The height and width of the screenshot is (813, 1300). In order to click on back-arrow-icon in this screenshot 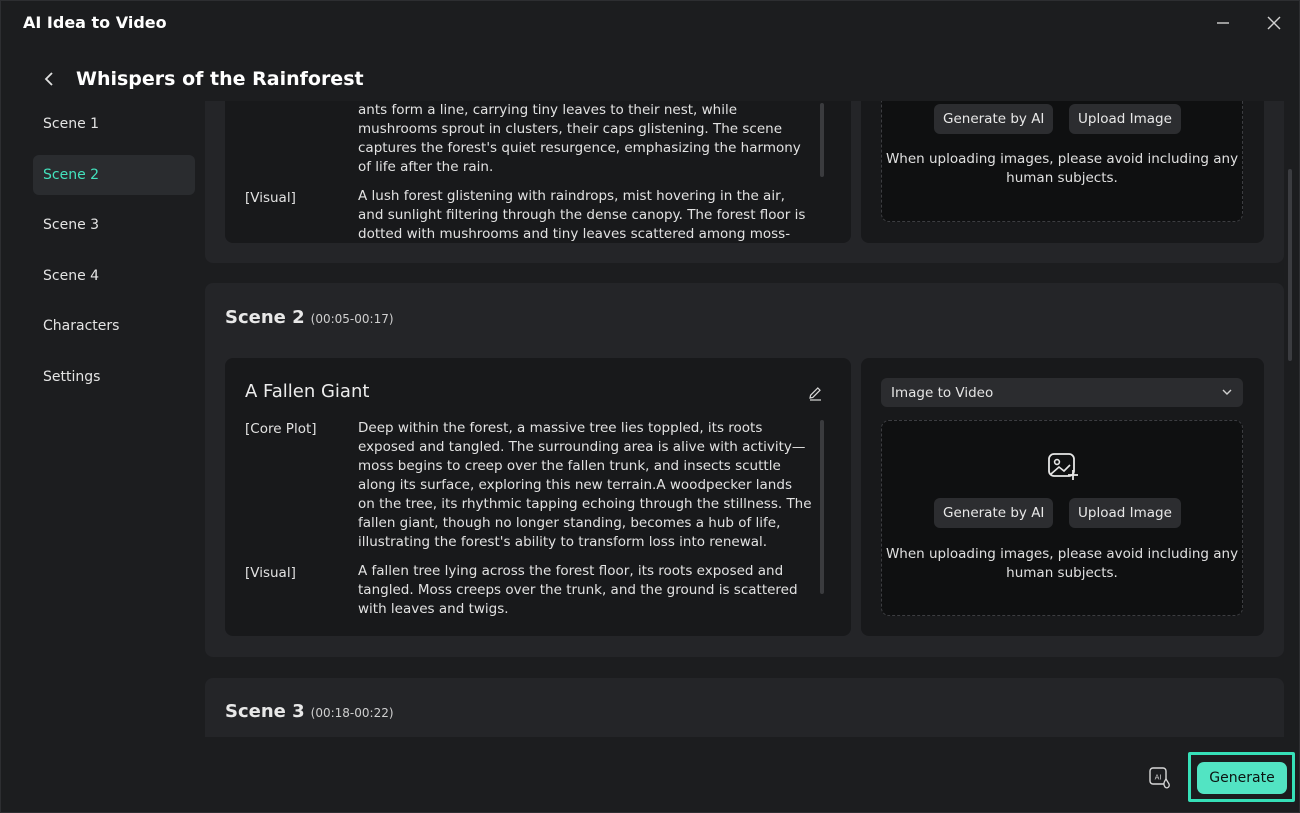, I will do `click(49, 79)`.